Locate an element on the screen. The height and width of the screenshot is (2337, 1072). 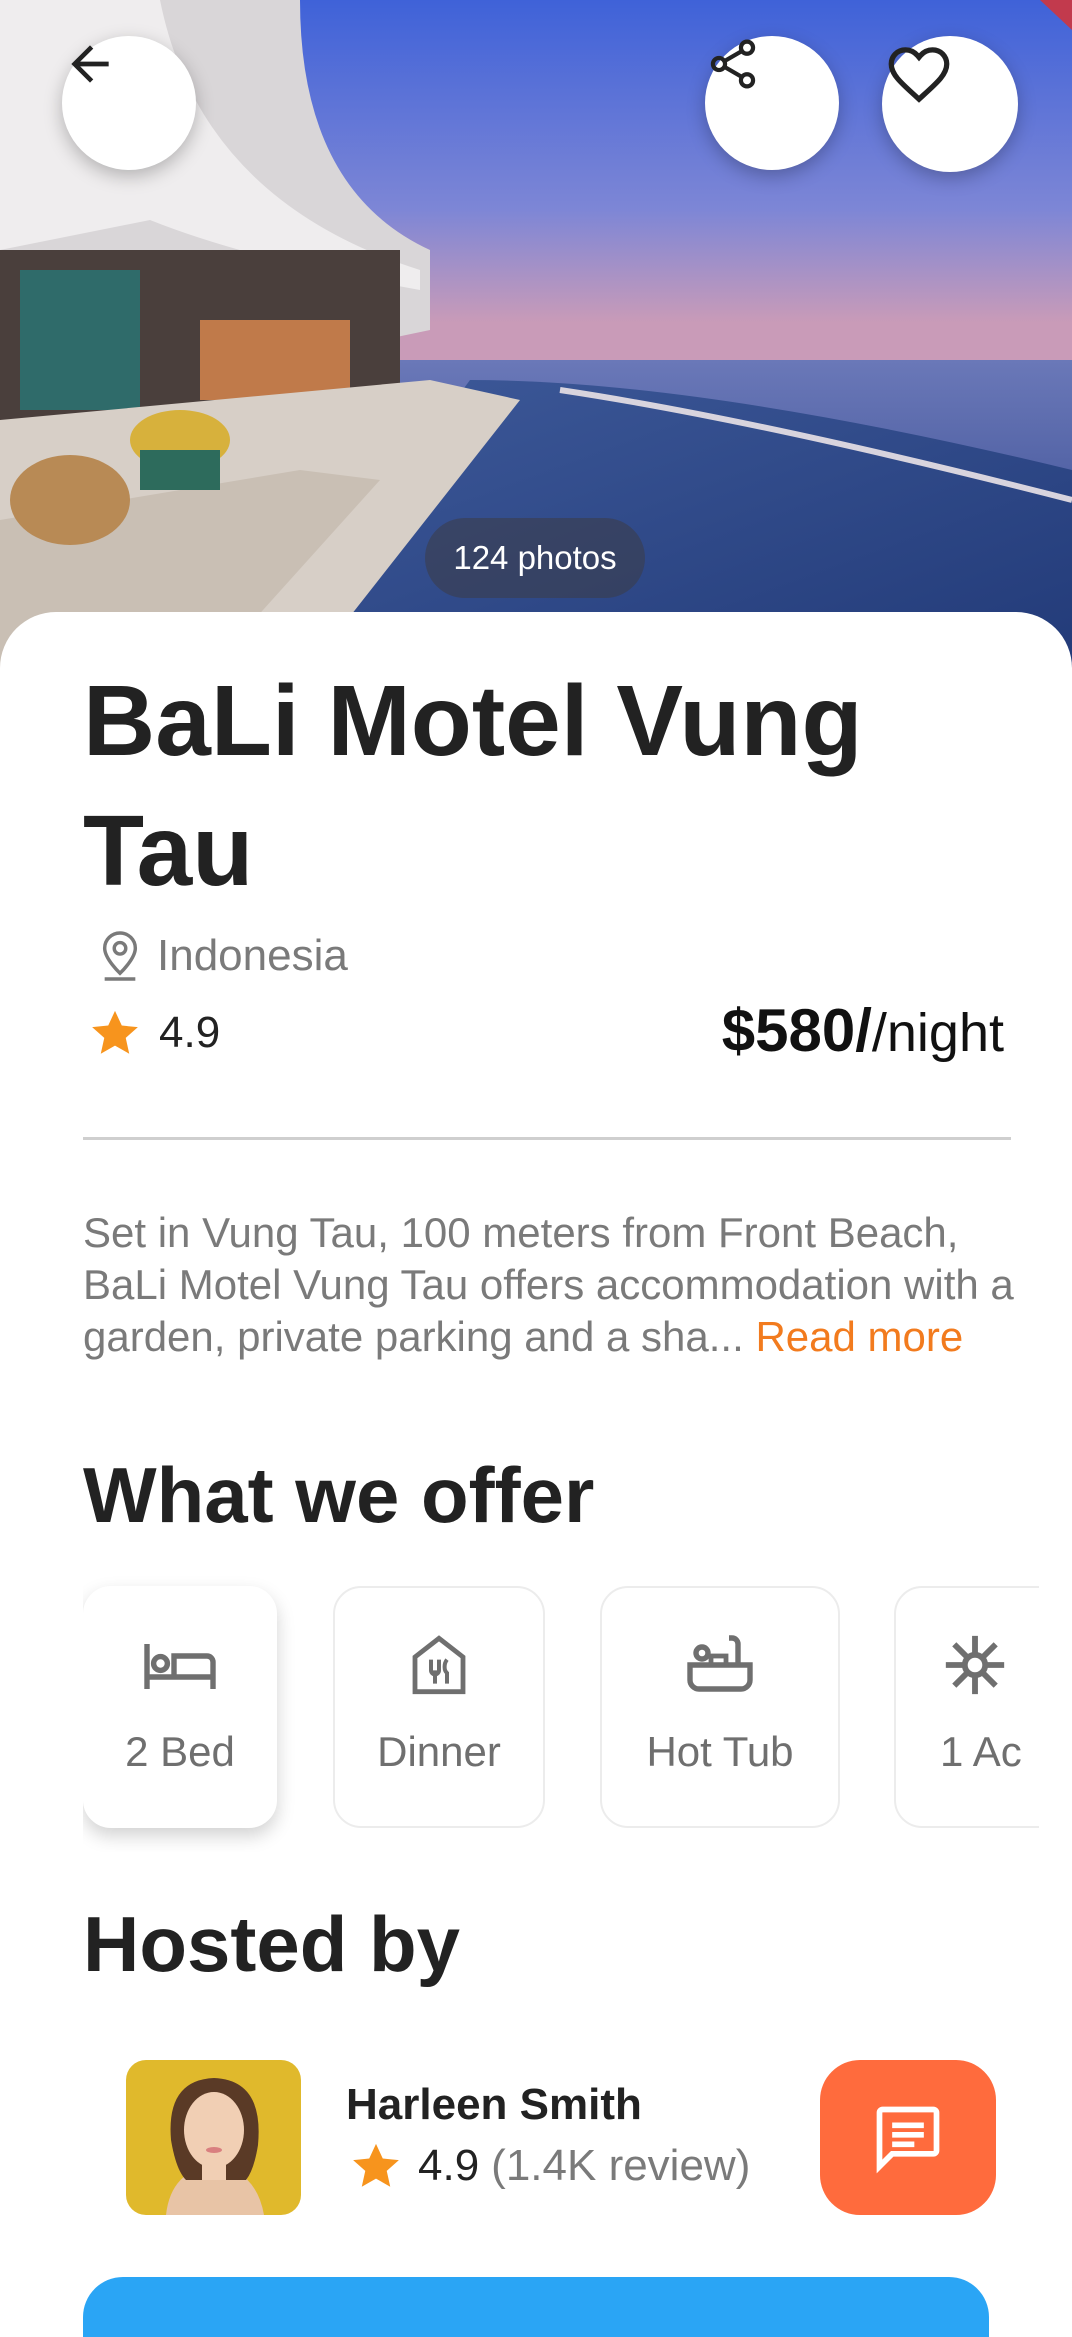
arrow-left-icon is located at coordinates (90, 64).